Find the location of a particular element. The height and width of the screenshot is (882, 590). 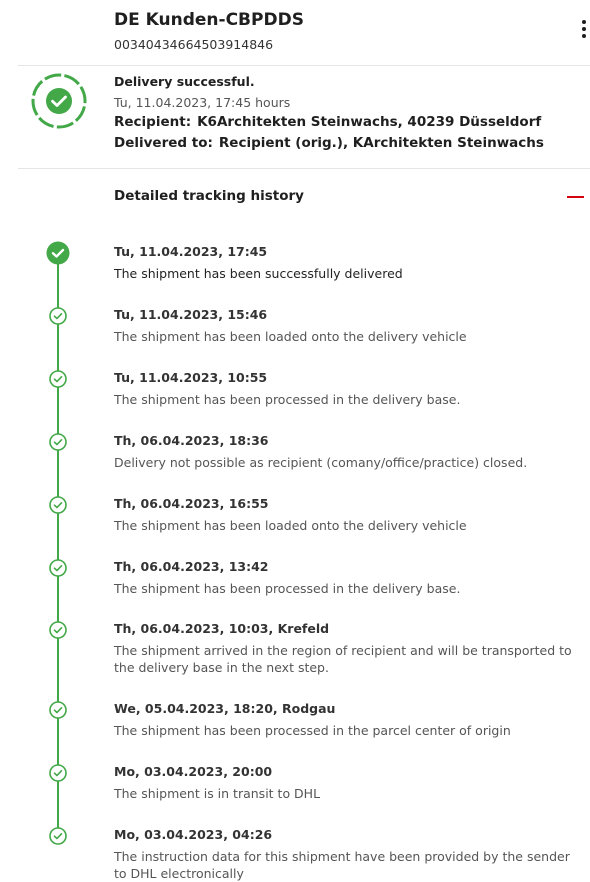

timeline-line is located at coordinates (58, 543).